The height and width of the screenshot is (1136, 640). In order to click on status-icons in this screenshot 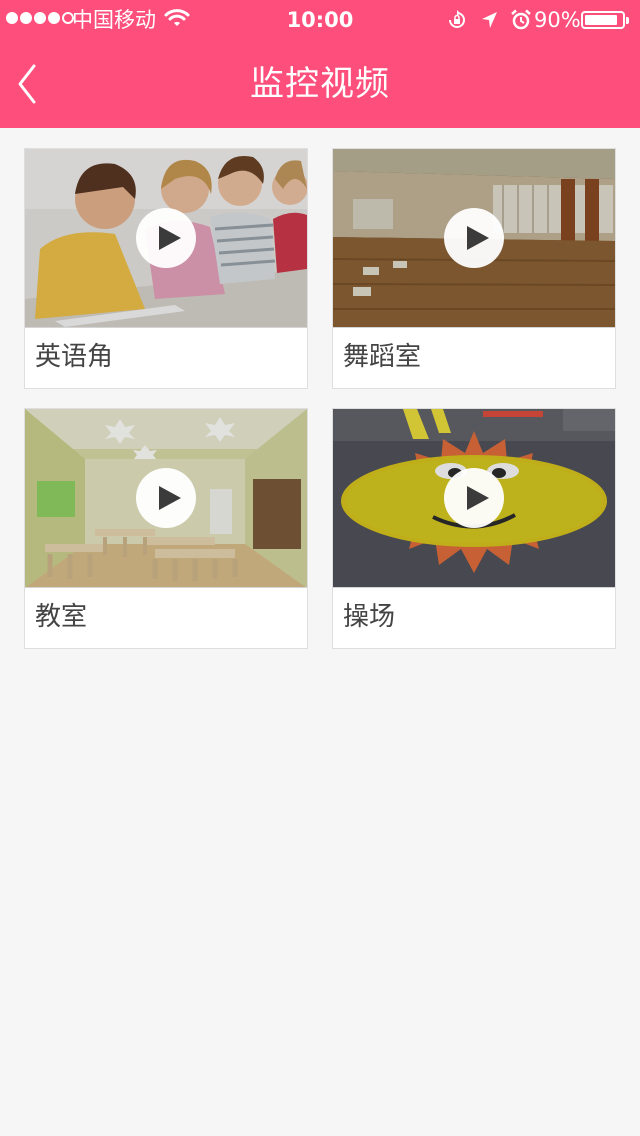, I will do `click(489, 20)`.